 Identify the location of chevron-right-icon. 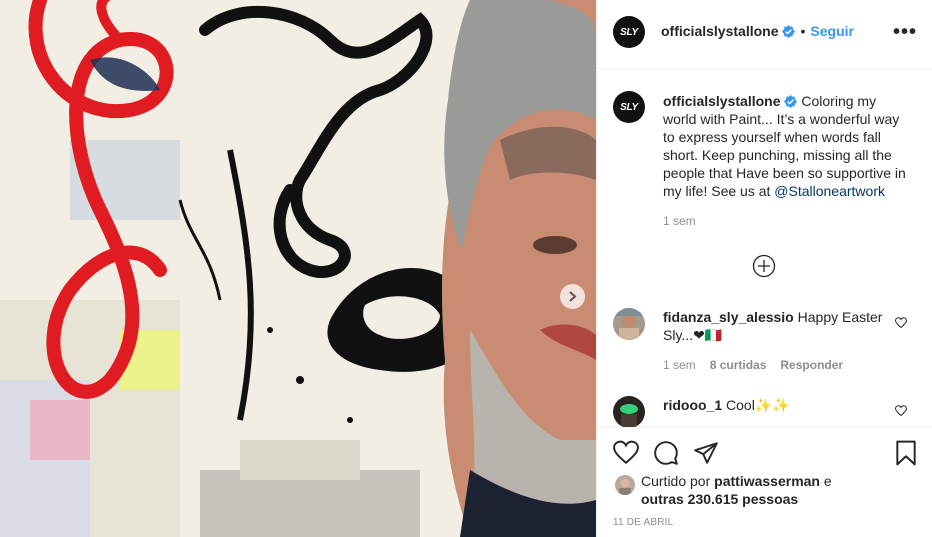
(573, 296).